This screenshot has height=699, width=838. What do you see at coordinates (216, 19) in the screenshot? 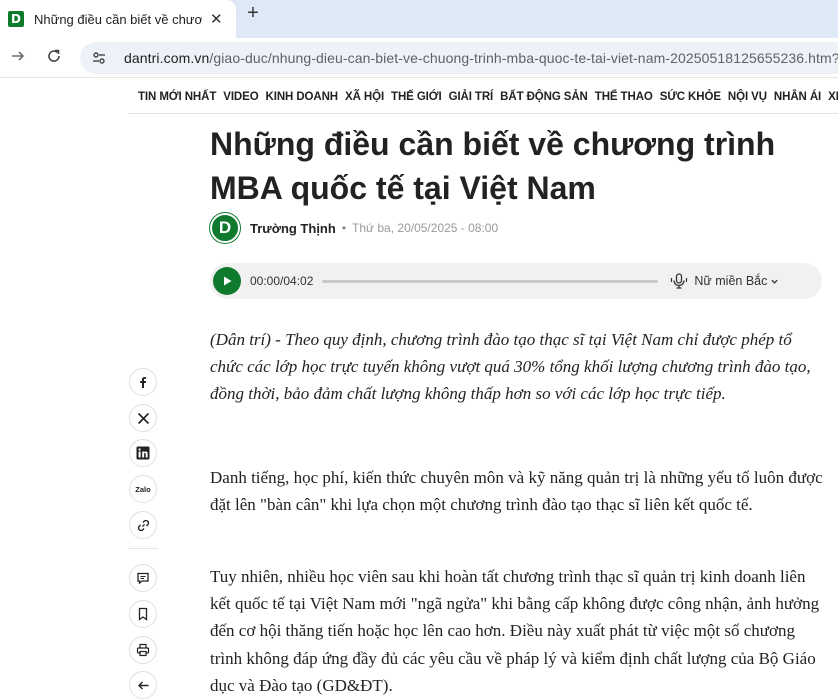
I see `close-tab-icon: ✕` at bounding box center [216, 19].